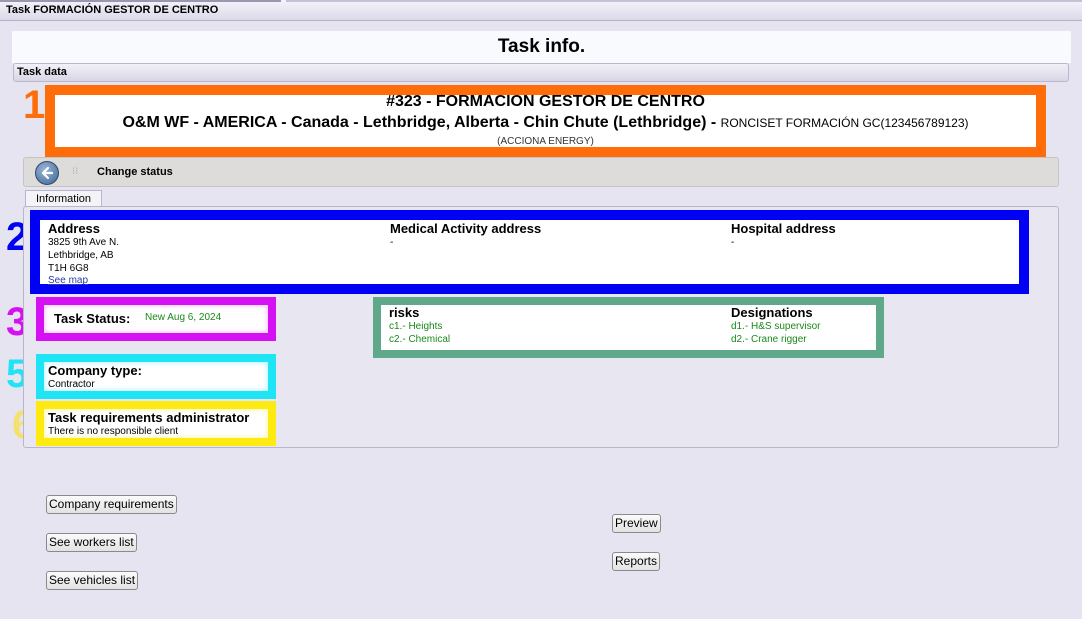 The image size is (1082, 619). I want to click on risks-column: risks c1.- Heights c2.- Chemical, so click(419, 325).